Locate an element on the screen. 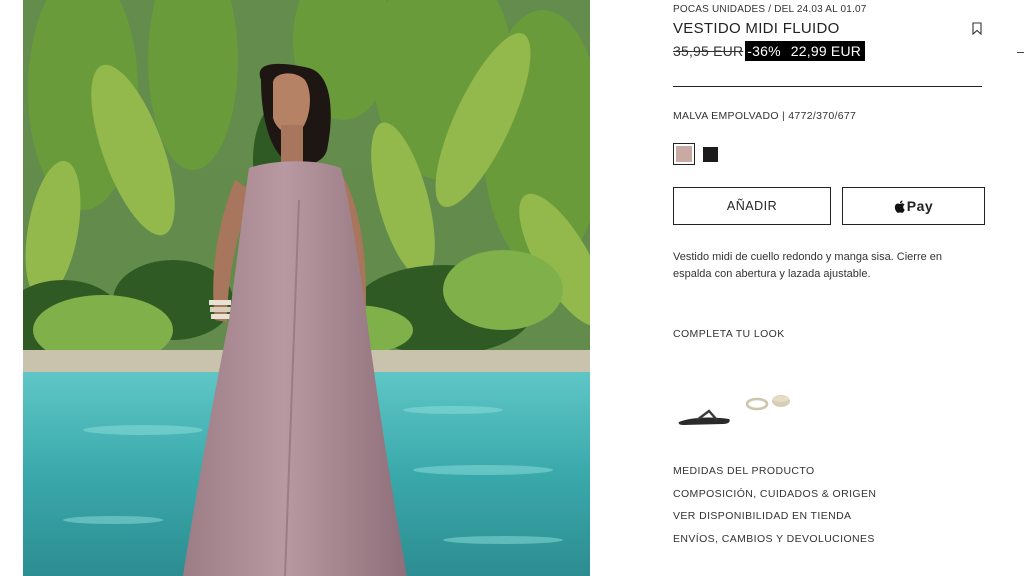 Image resolution: width=1024 pixels, height=576 pixels. link-shipping-returns: ENVÍOS, CAMBIOS Y DEVOLUCIONES is located at coordinates (774, 542).